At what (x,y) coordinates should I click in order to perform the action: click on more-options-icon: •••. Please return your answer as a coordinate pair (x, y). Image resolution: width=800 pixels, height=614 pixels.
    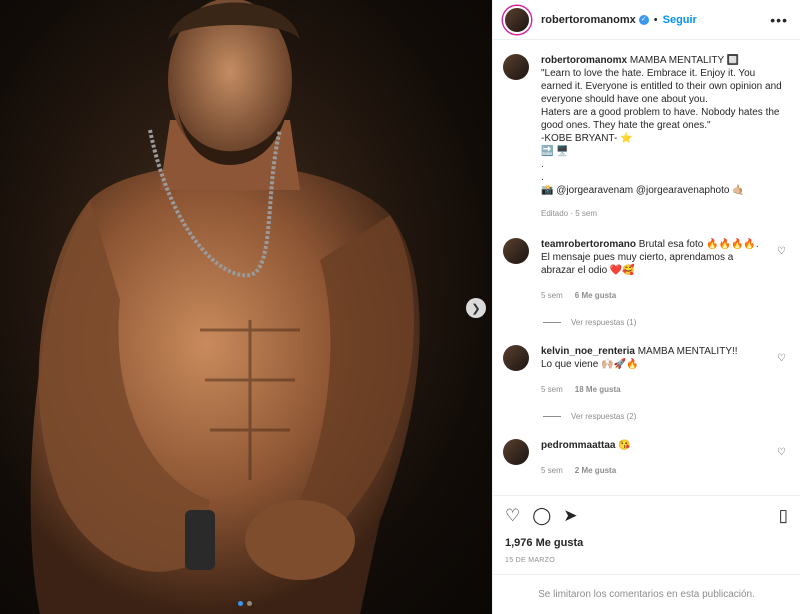
    Looking at the image, I should click on (779, 20).